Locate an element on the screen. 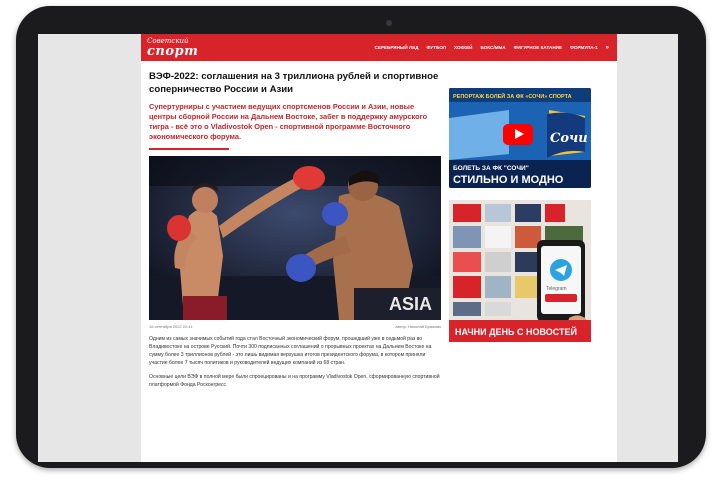  nav-item-formula1: Формула-1 is located at coordinates (584, 48).